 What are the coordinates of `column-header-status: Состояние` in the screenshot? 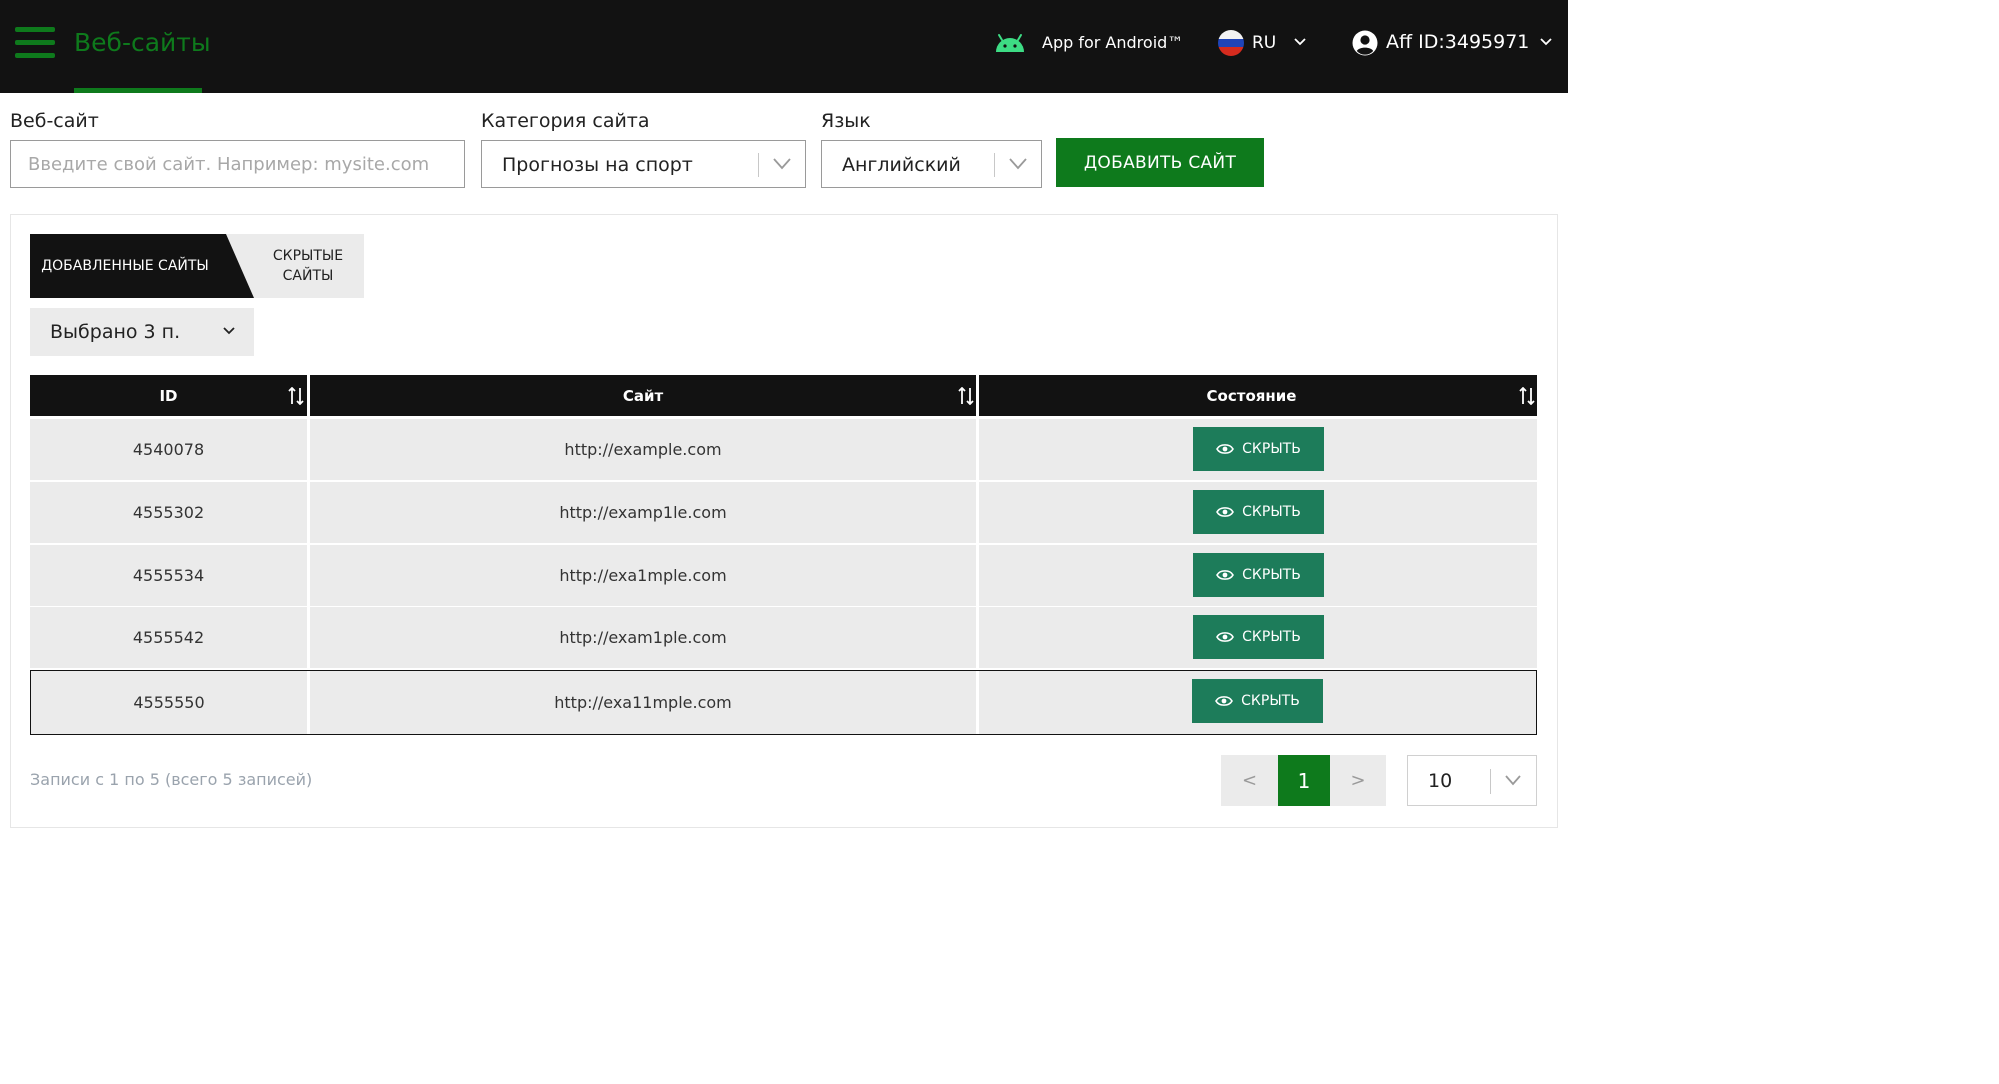 It's located at (1251, 395).